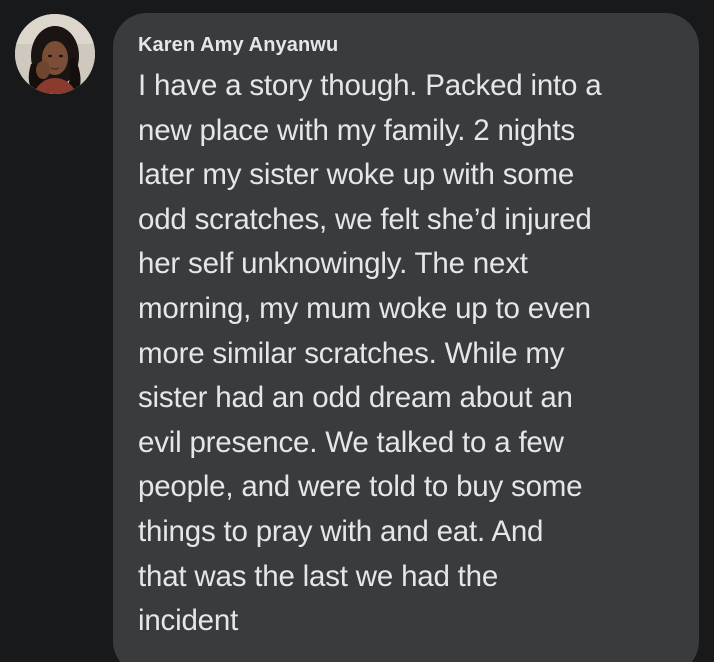 This screenshot has width=714, height=662. Describe the element at coordinates (355, 398) in the screenshot. I see `comment-text-line: sister had an odd dream about an` at that location.